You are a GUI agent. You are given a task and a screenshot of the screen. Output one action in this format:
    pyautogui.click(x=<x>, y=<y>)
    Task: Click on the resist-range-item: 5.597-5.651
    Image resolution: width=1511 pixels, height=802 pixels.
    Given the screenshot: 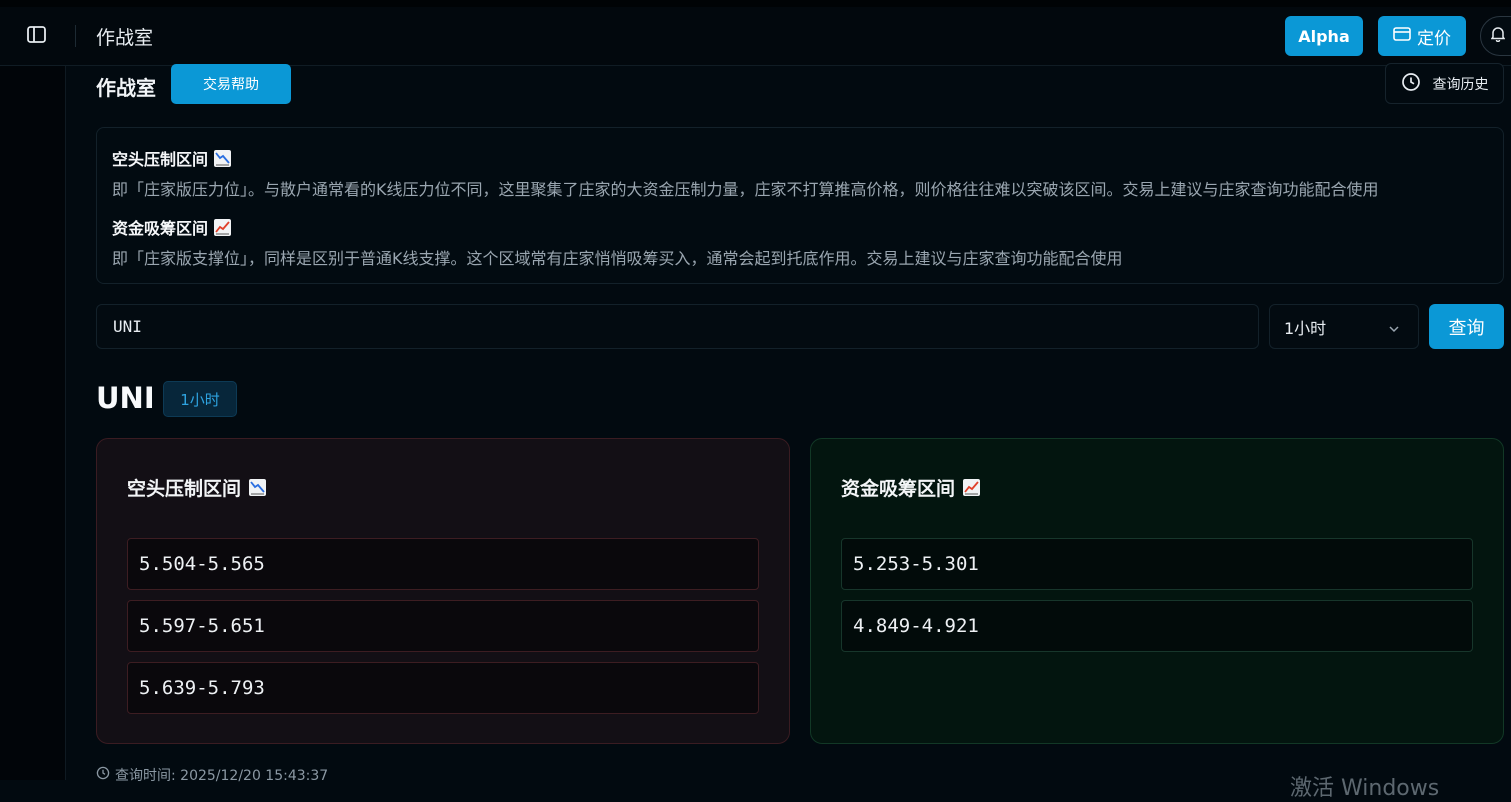 What is the action you would take?
    pyautogui.click(x=443, y=626)
    